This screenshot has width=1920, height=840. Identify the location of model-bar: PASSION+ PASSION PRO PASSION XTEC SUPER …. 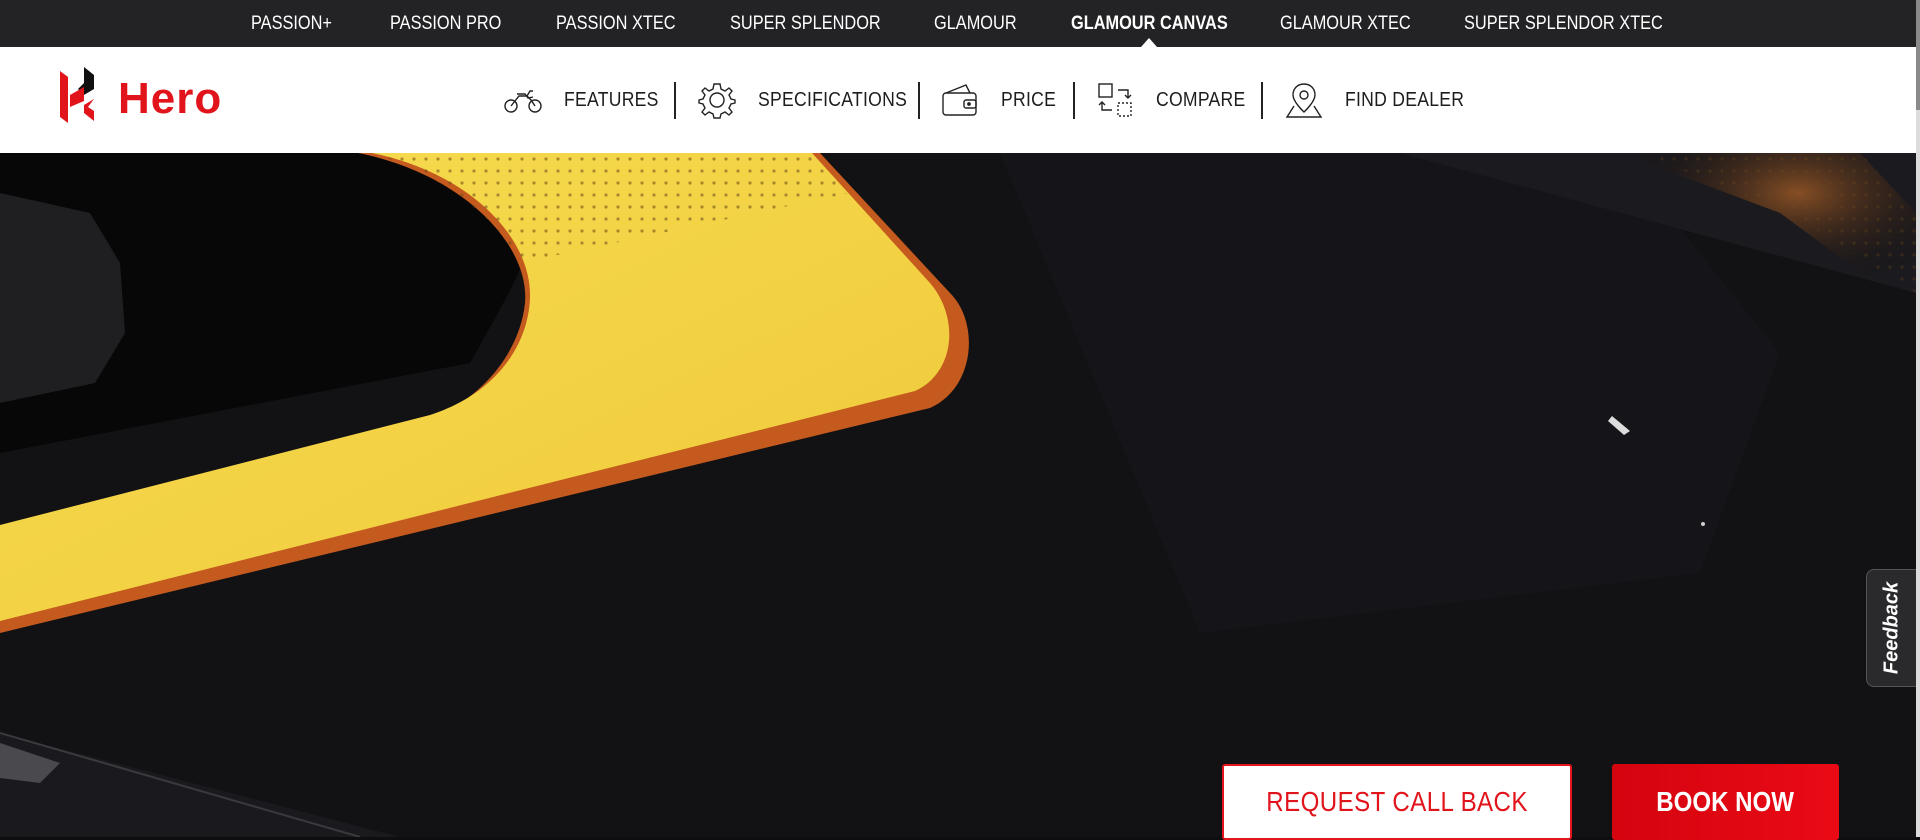
(958, 23).